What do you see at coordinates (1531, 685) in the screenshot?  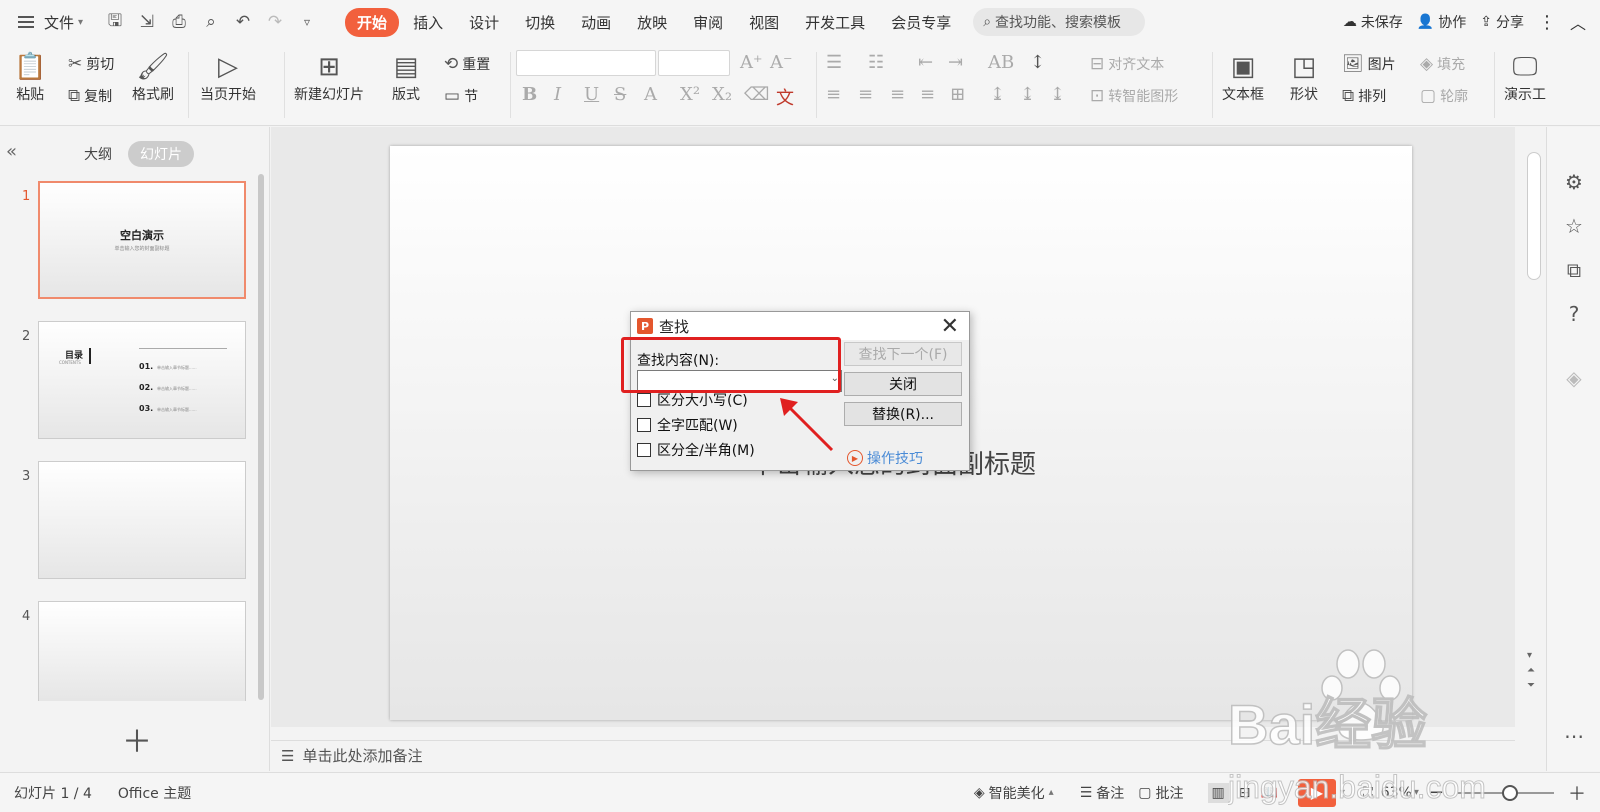 I see `next-slide-icon: ⏷` at bounding box center [1531, 685].